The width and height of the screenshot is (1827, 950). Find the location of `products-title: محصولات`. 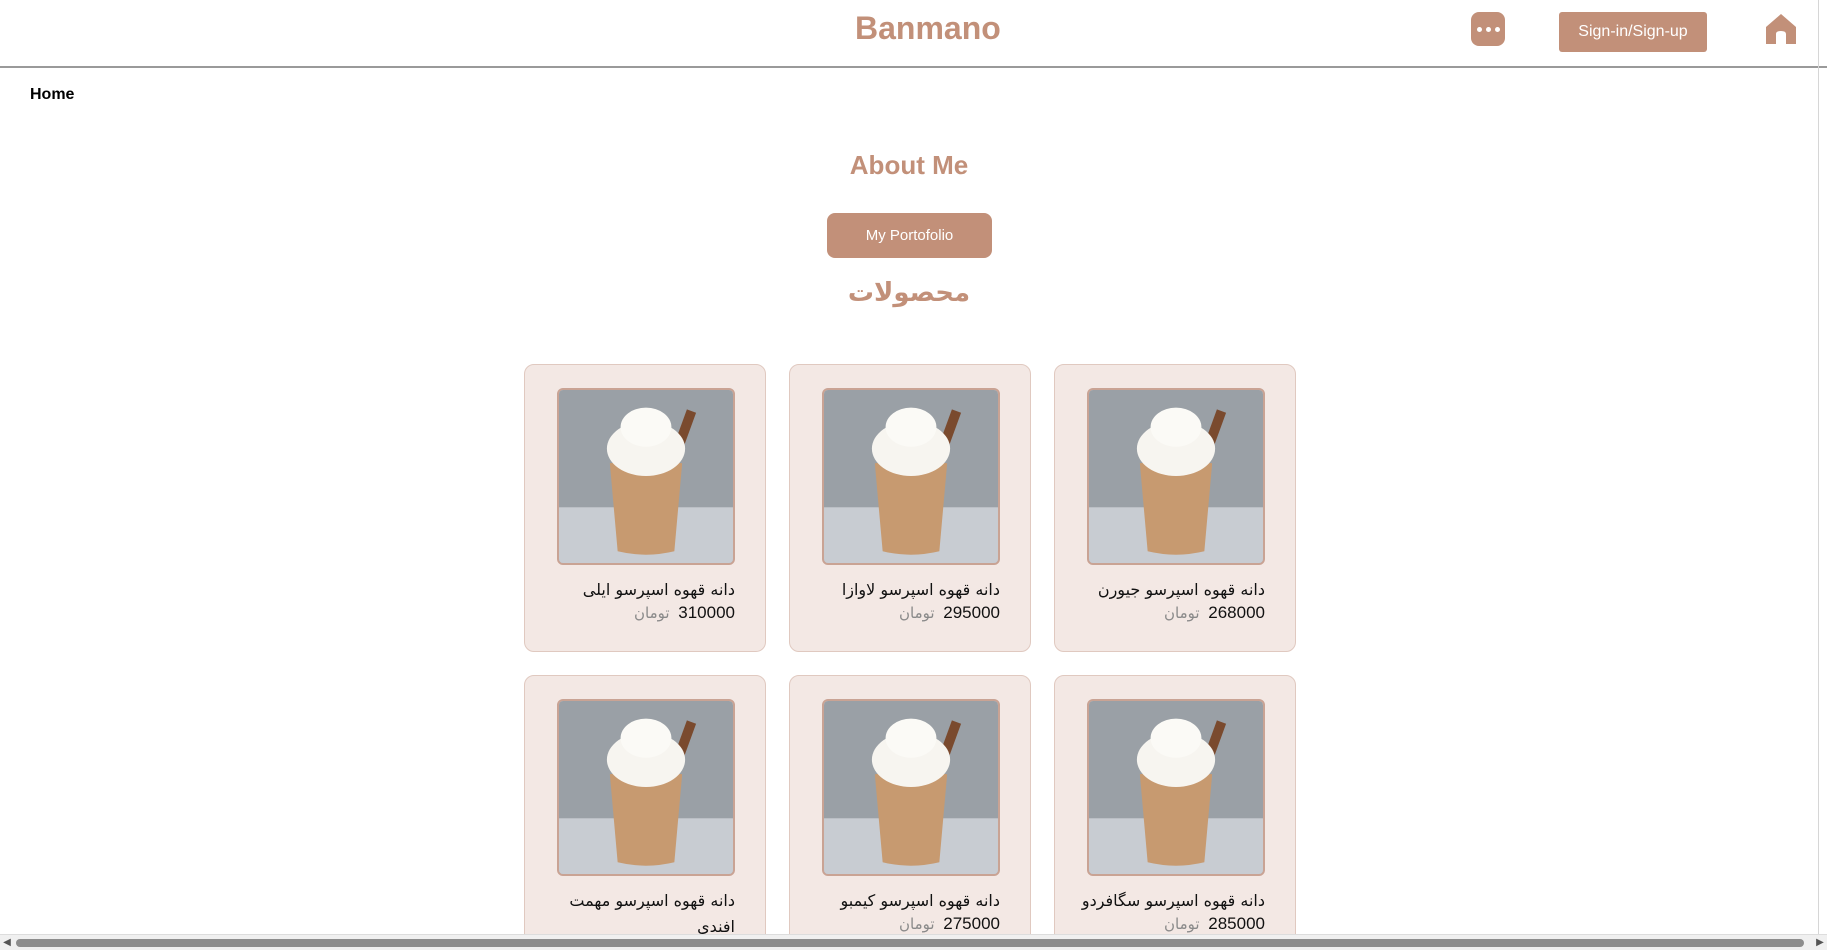

products-title: محصولات is located at coordinates (909, 293).